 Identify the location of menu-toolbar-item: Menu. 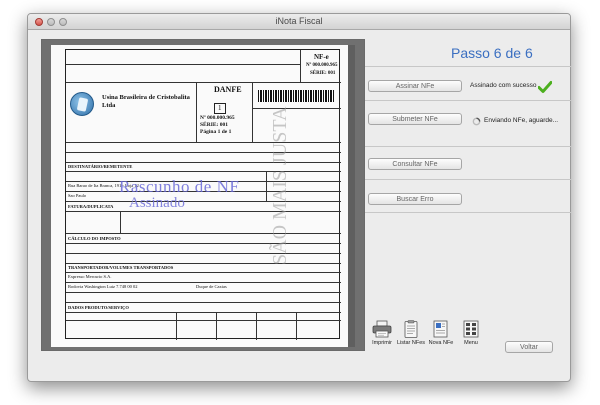
(471, 333).